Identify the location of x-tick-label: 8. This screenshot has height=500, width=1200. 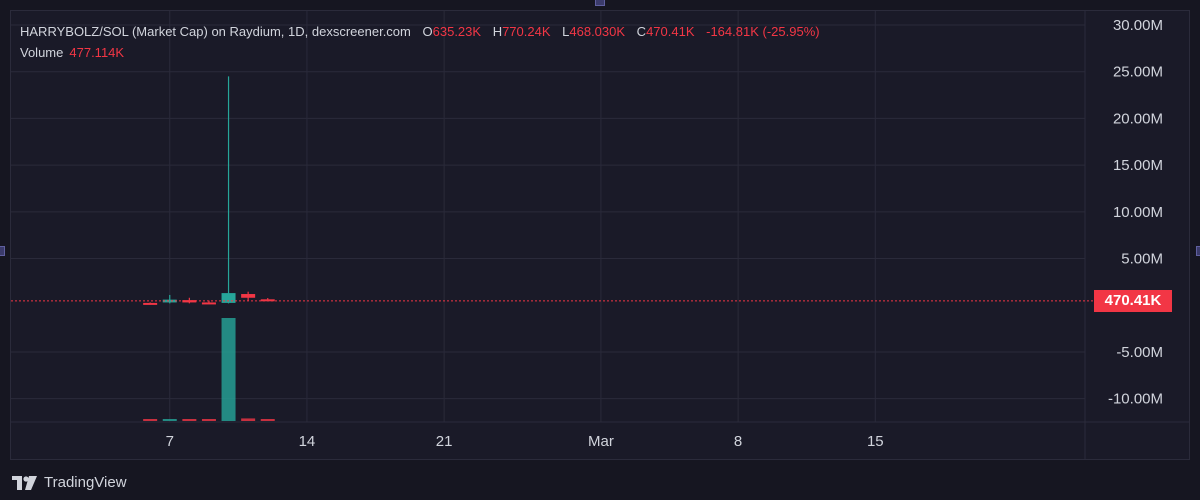
(738, 441).